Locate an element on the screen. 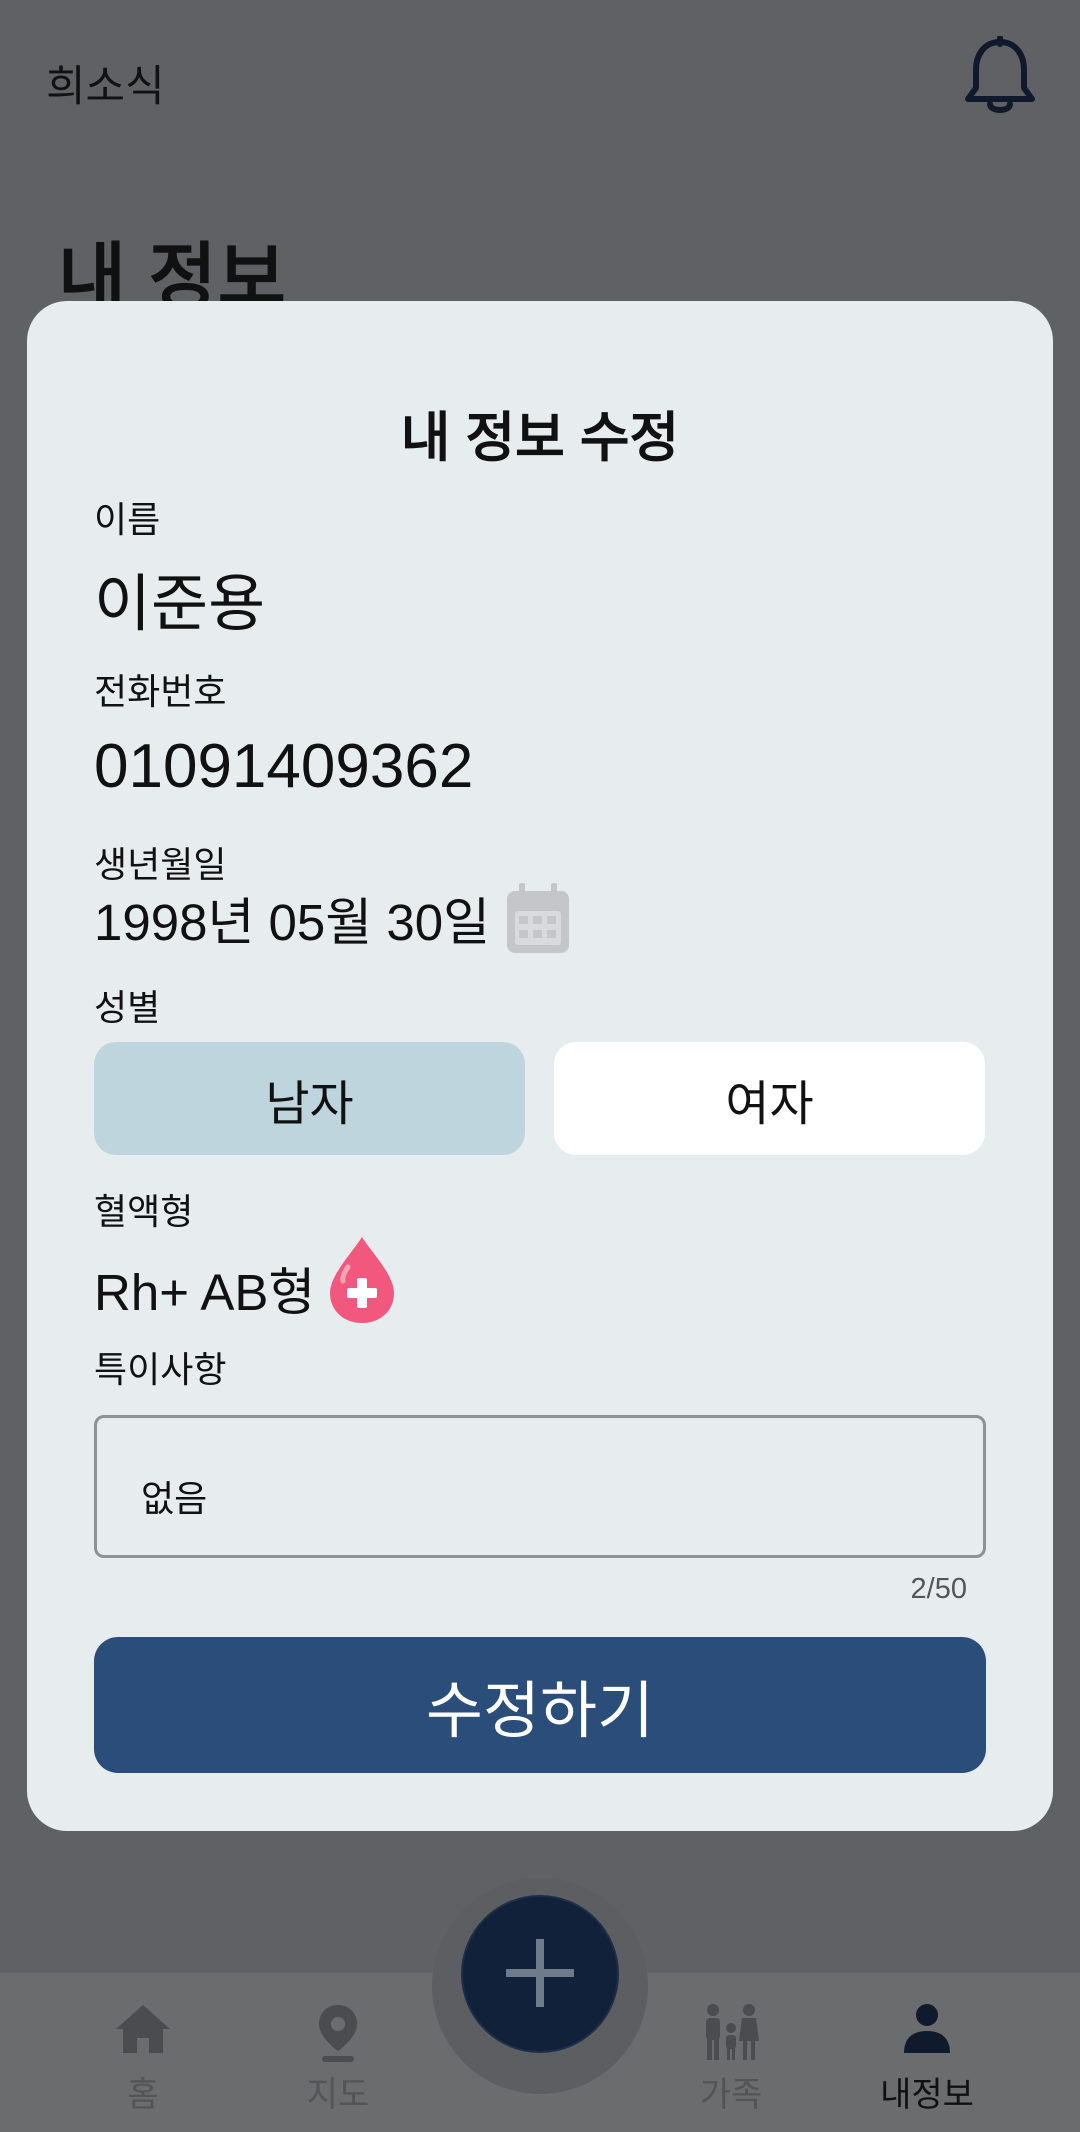 This screenshot has height=2132, width=1080. family-icon is located at coordinates (732, 2032).